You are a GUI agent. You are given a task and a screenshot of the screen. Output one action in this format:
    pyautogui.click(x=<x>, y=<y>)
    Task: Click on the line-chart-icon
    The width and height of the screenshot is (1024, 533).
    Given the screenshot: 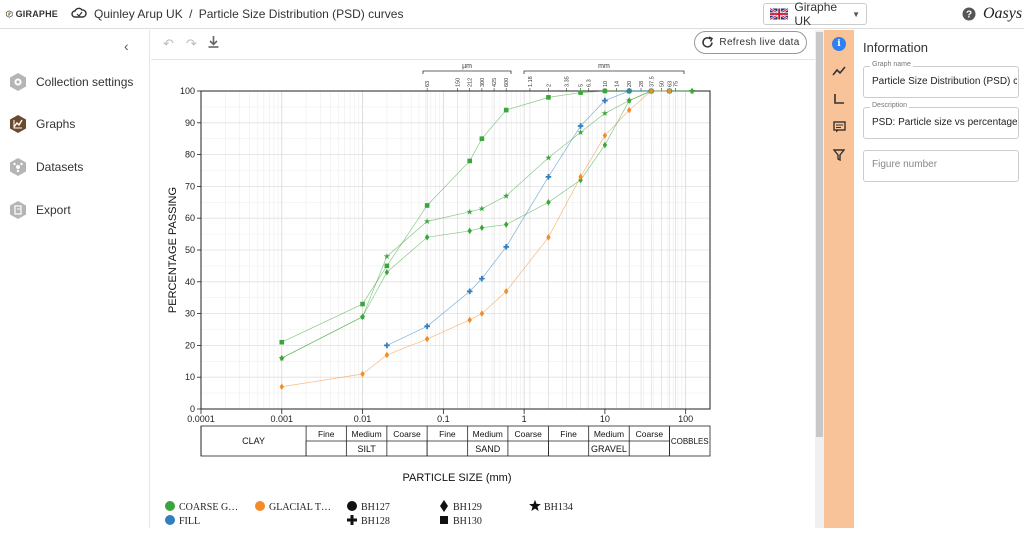 What is the action you would take?
    pyautogui.click(x=839, y=71)
    